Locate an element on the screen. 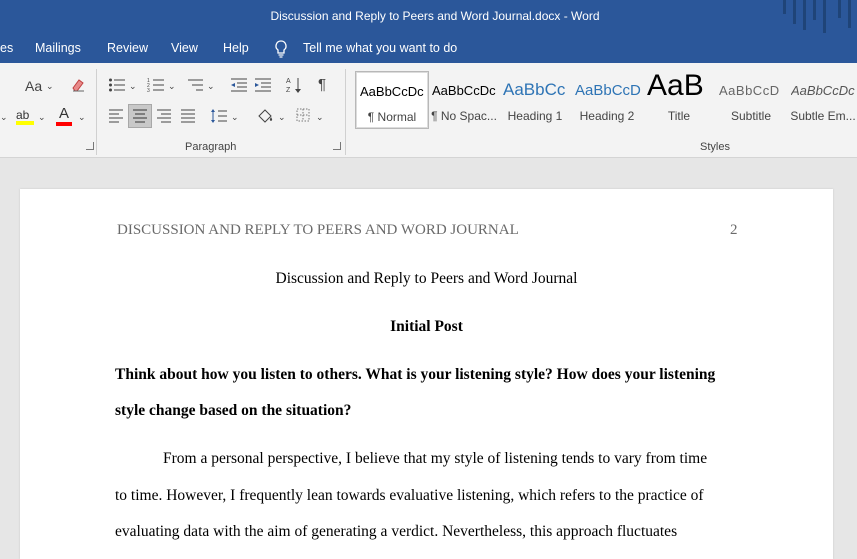 The width and height of the screenshot is (857, 559). lightbulb-icon is located at coordinates (281, 51).